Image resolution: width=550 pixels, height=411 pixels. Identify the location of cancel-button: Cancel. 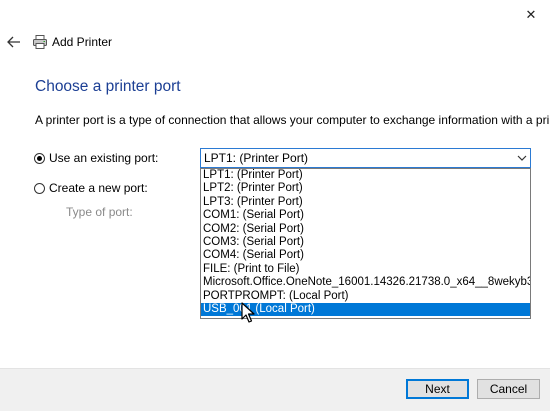
(508, 389).